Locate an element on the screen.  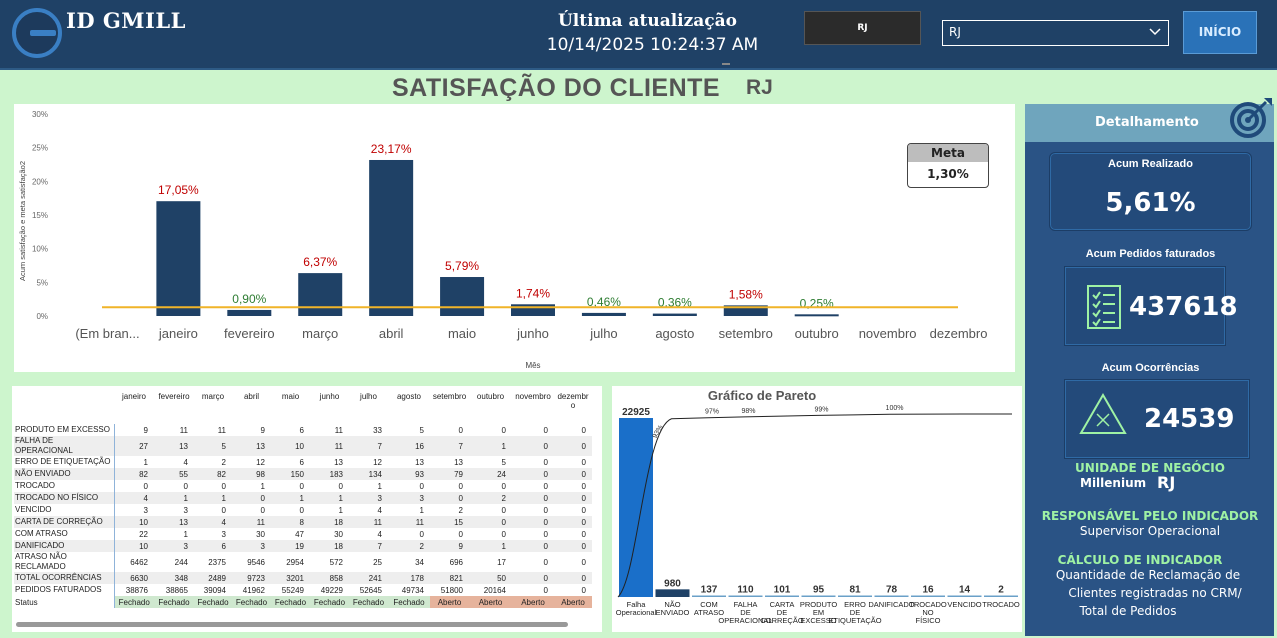
table-cell: 39094 is located at coordinates (214, 590).